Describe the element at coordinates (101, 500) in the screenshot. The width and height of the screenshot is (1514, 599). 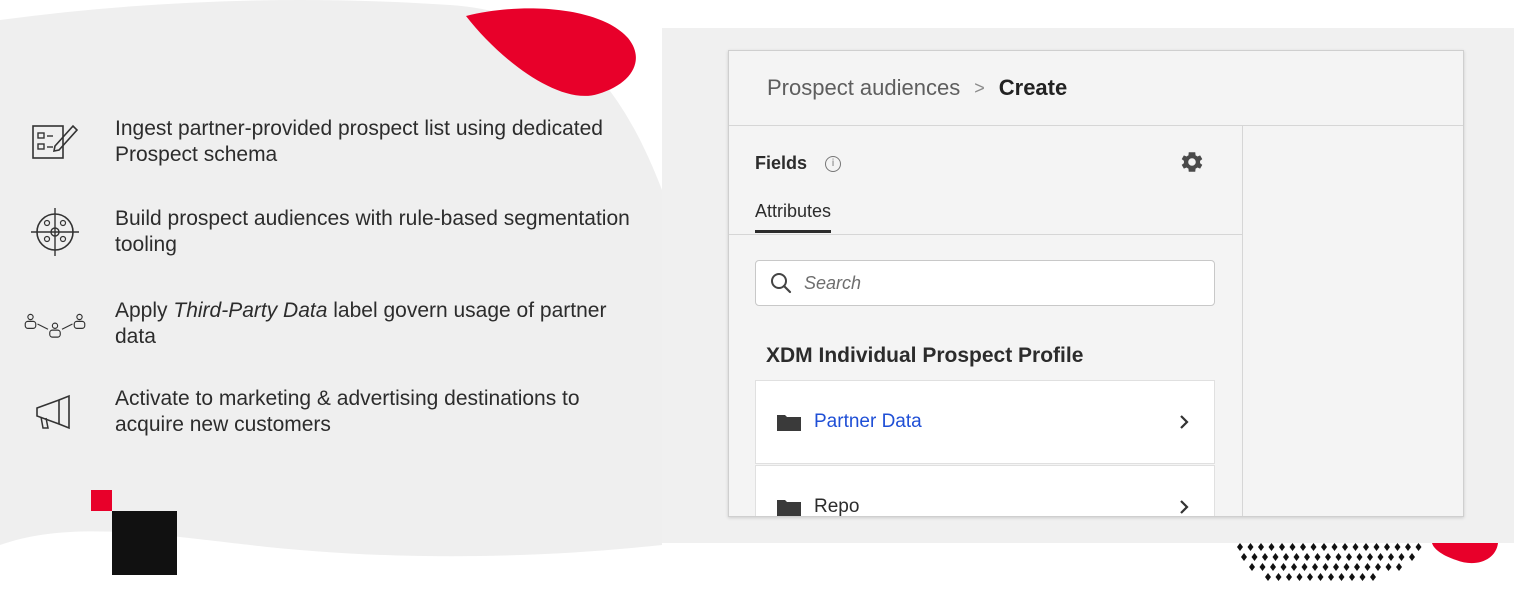
I see `red-square-shape` at that location.